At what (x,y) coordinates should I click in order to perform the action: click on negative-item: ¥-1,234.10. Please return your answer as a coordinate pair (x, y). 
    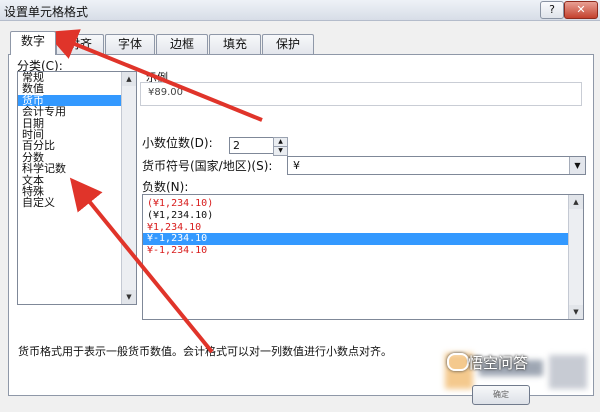
    Looking at the image, I should click on (363, 251).